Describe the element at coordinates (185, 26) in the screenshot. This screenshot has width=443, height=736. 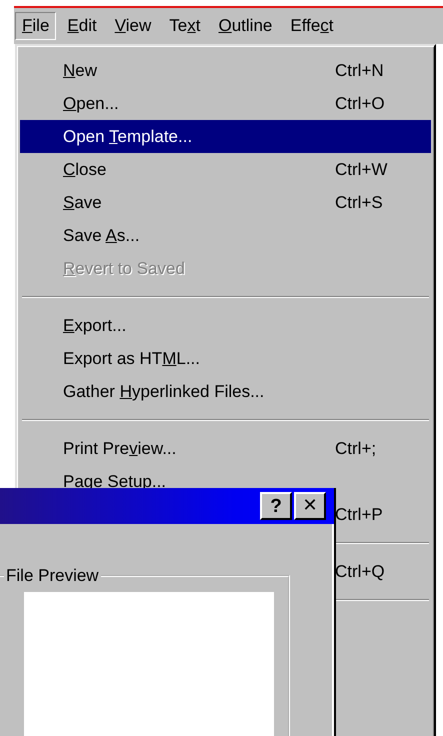
I see `menu-bar-item: Text` at that location.